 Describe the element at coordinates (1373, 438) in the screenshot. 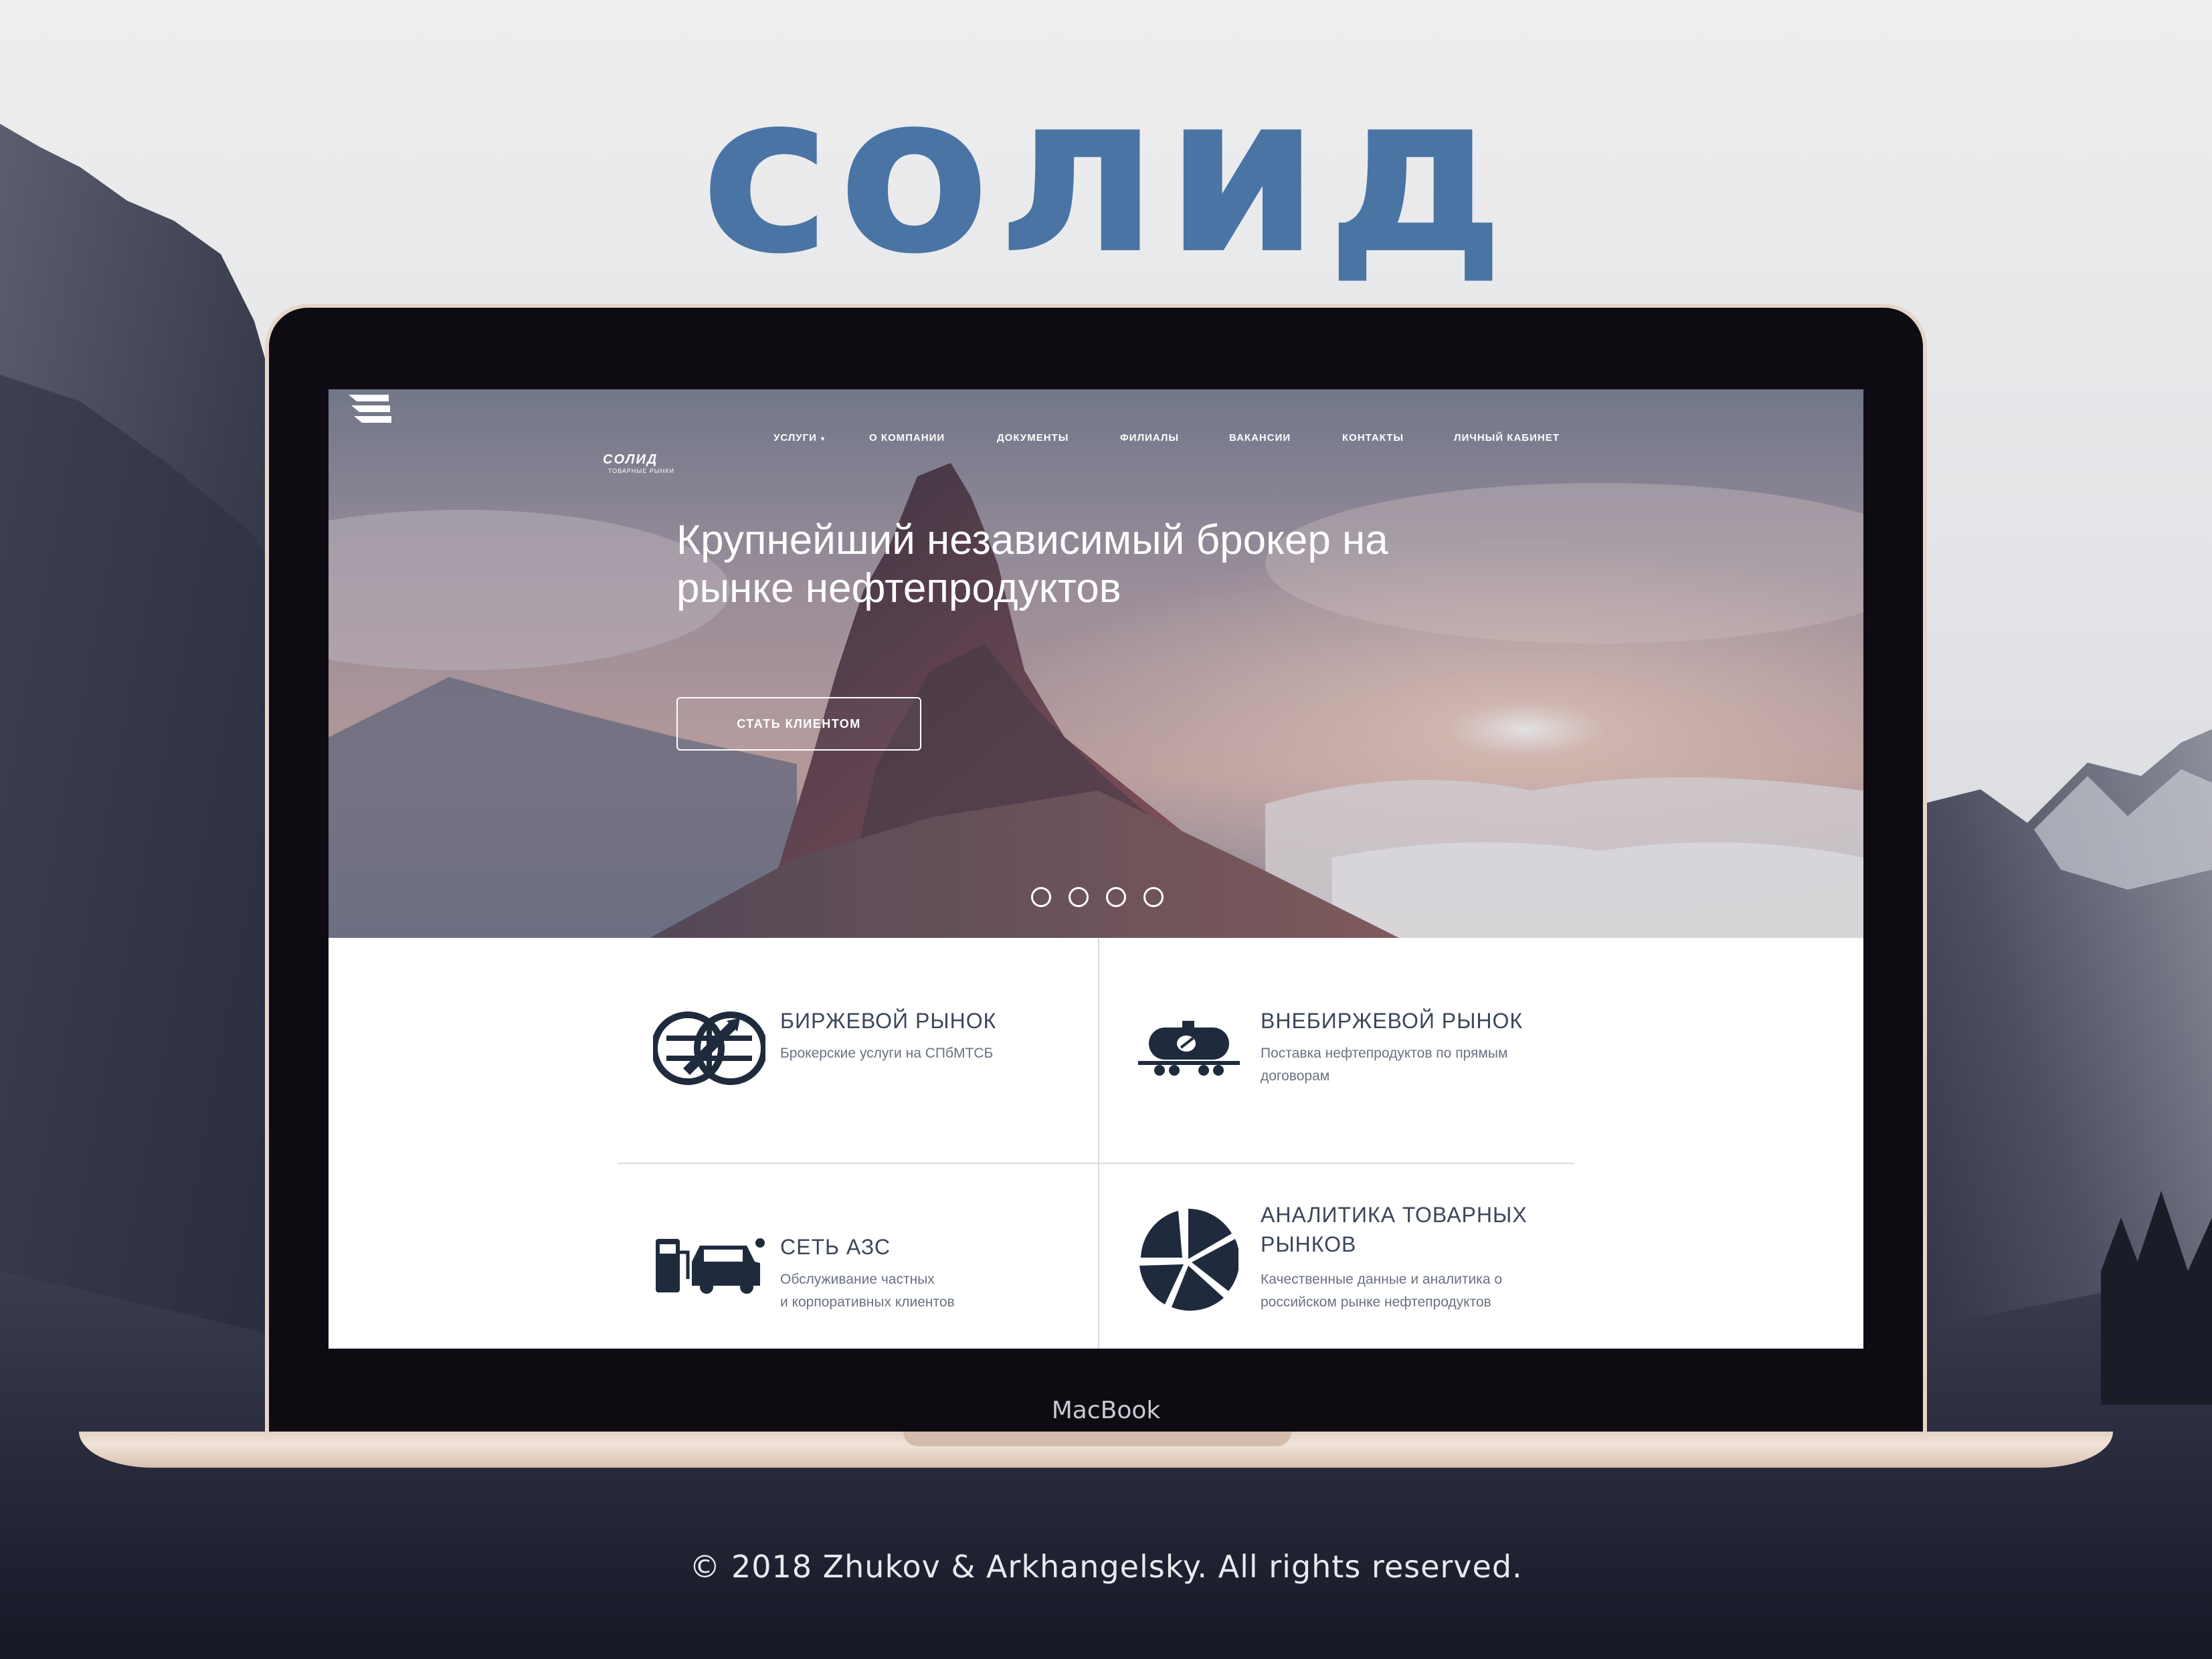

I see `nav-item-contacts: КОНТАКТЫ` at that location.